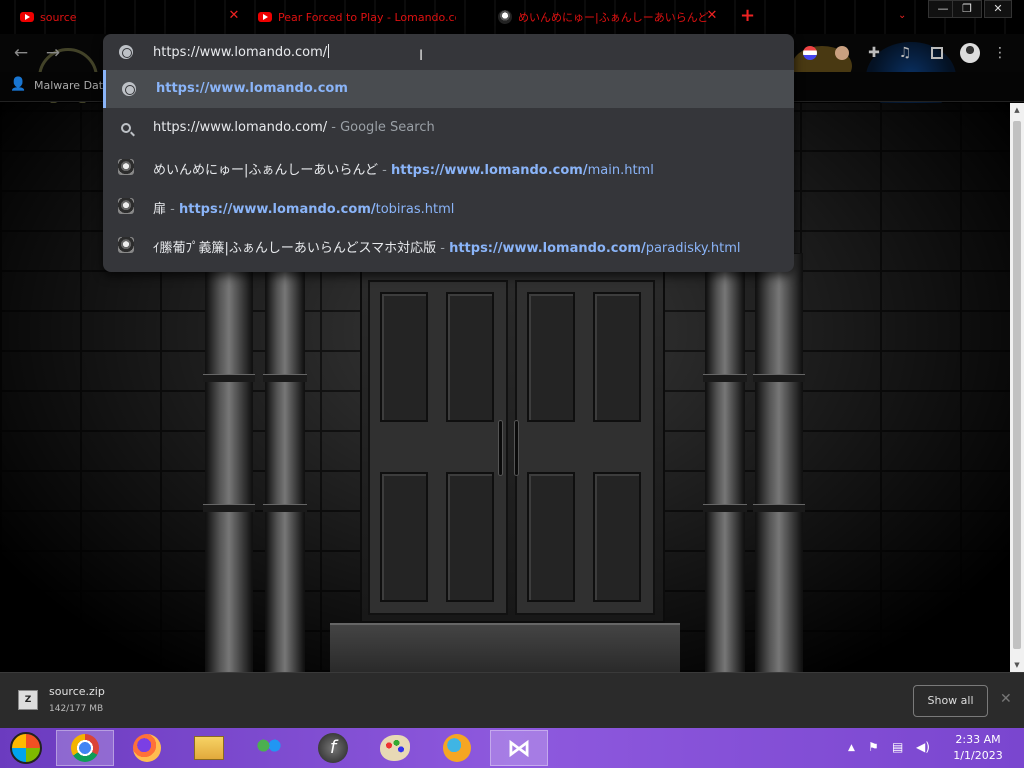 The height and width of the screenshot is (768, 1024). Describe the element at coordinates (923, 747) in the screenshot. I see `volume-icon: ◀)` at that location.